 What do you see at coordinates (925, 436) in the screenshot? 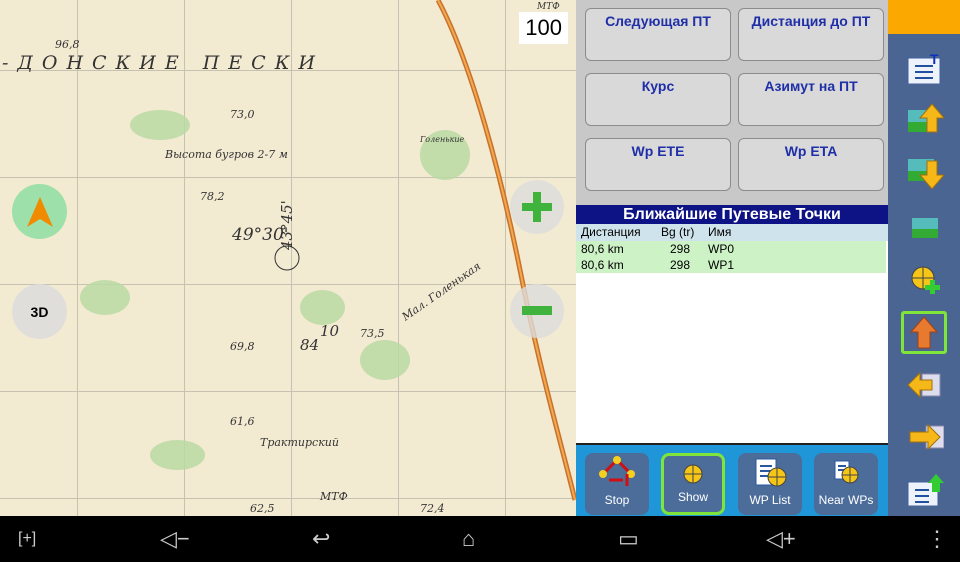
I see `forward-icon` at bounding box center [925, 436].